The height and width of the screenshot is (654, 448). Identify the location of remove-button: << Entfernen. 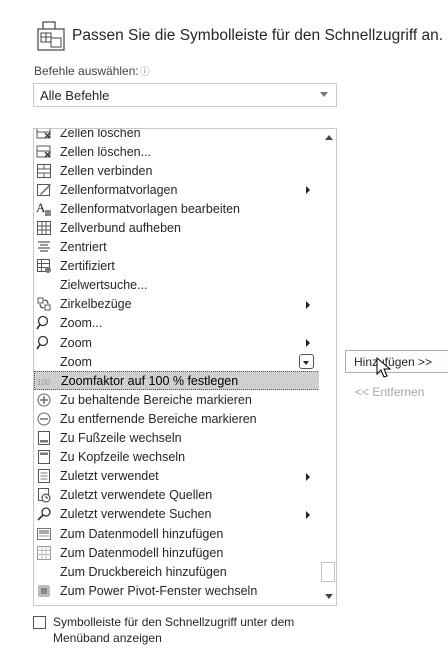
(396, 391).